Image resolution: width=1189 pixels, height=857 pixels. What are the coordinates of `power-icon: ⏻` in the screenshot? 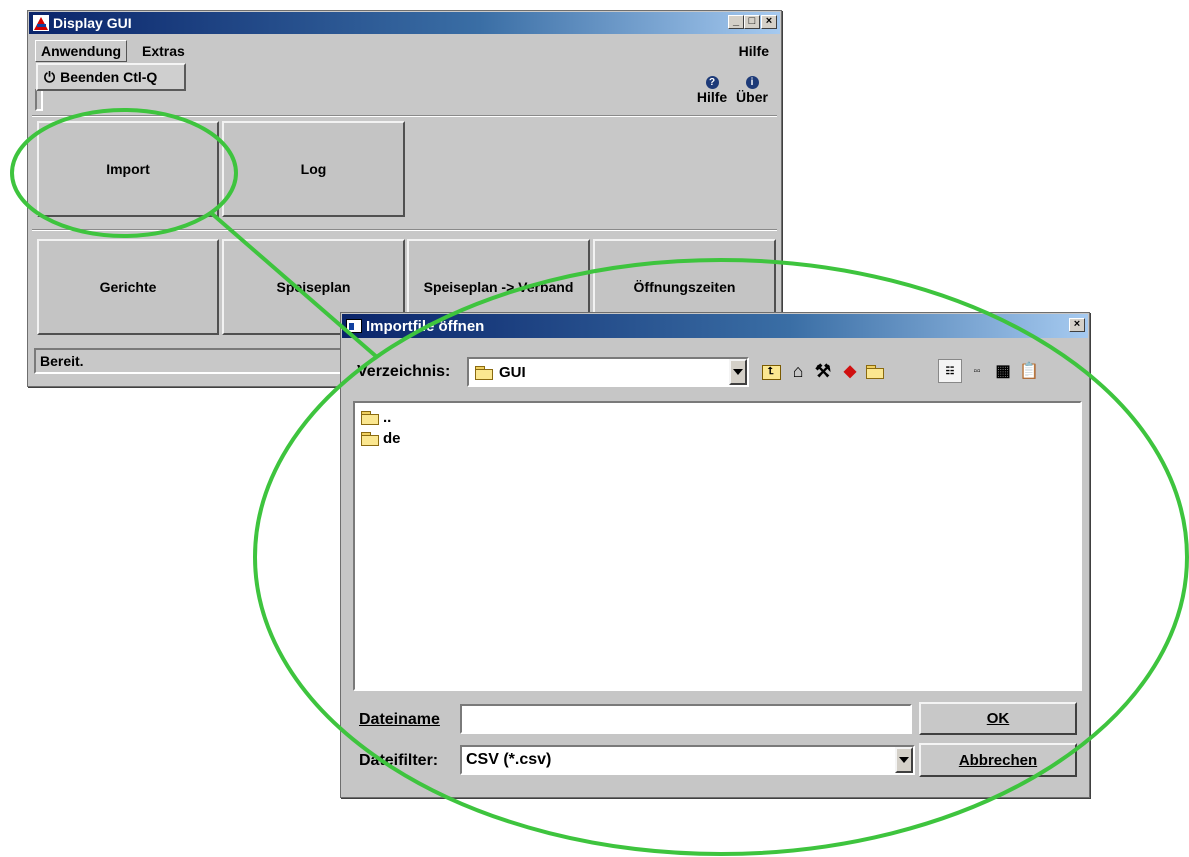 It's located at (50, 76).